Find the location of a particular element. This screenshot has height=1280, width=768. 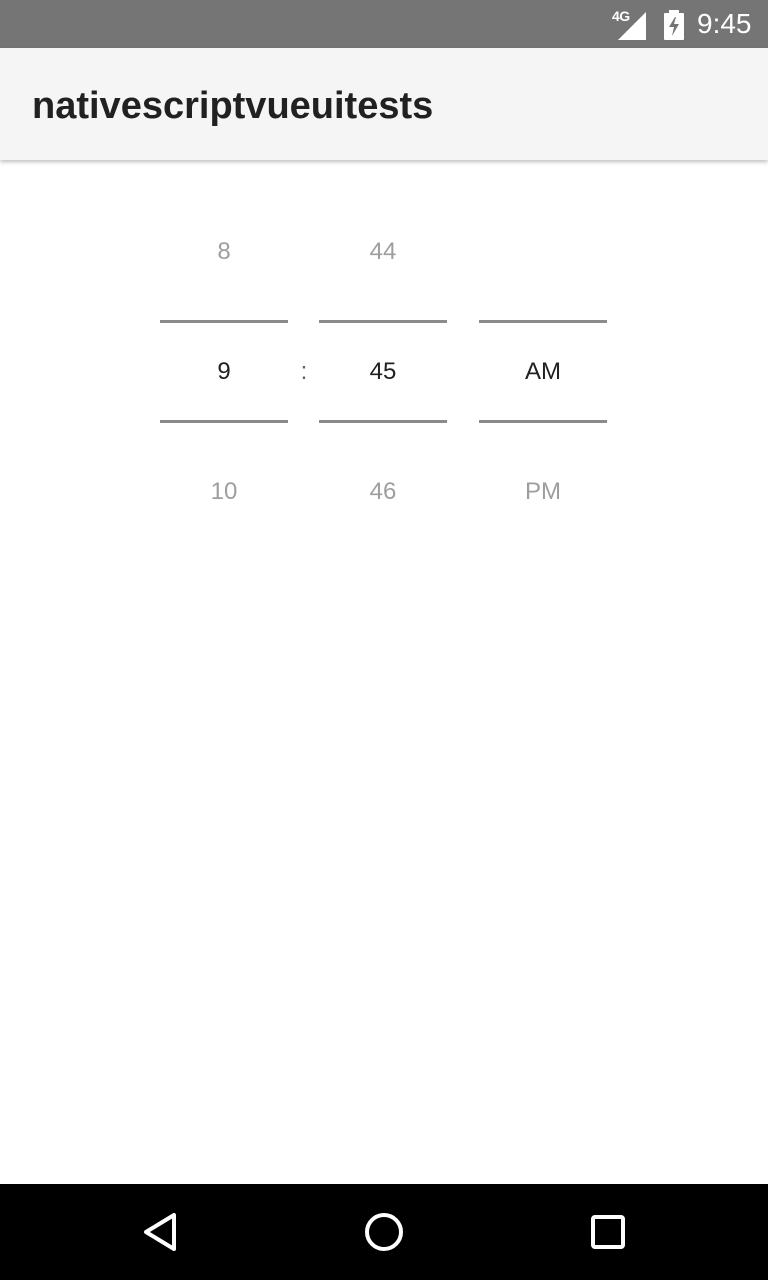

recents-button is located at coordinates (608, 1232).